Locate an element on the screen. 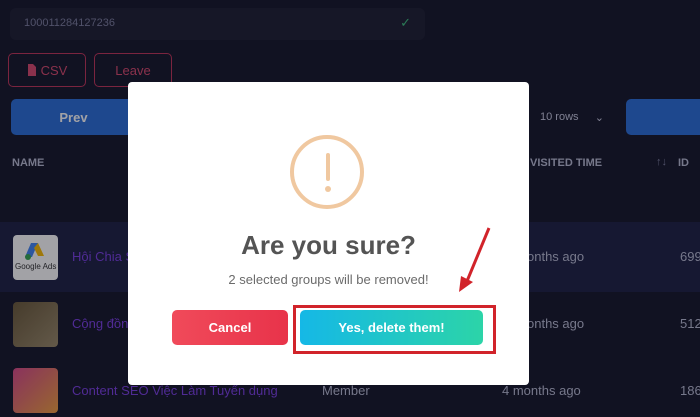  annotation-arrow-icon is located at coordinates (475, 259).